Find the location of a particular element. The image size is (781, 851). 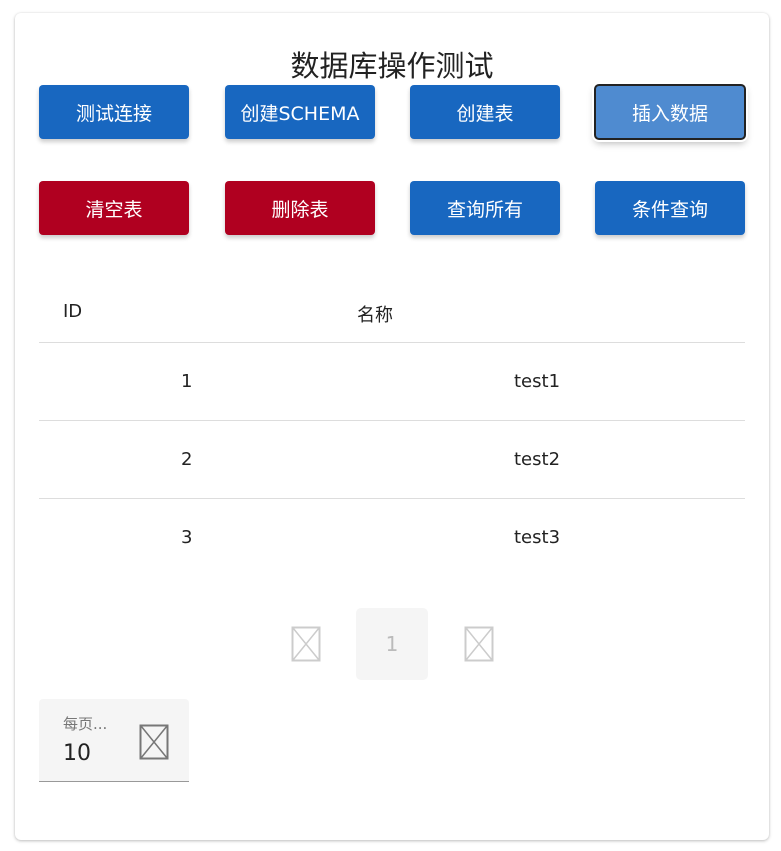

drop-table-button: 删除表 is located at coordinates (300, 208).